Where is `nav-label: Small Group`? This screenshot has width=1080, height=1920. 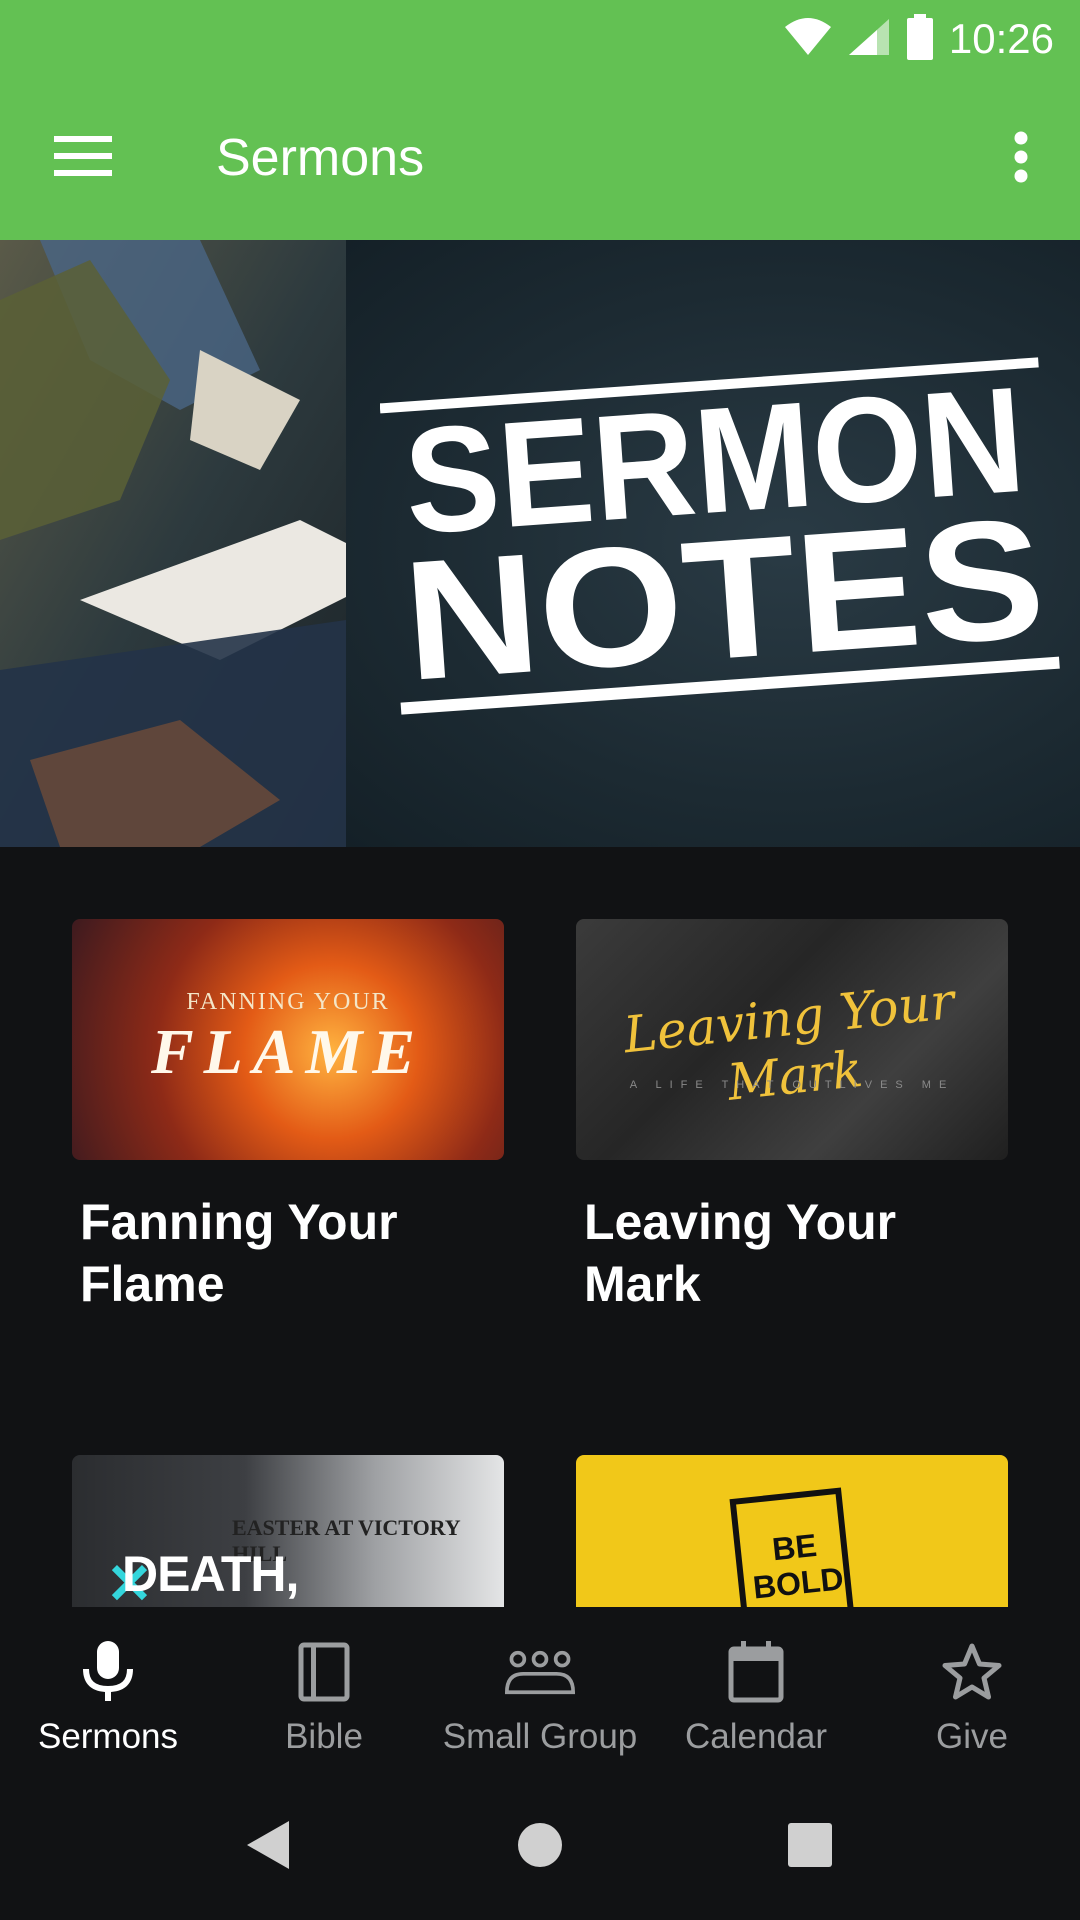
nav-label: Small Group is located at coordinates (540, 1736).